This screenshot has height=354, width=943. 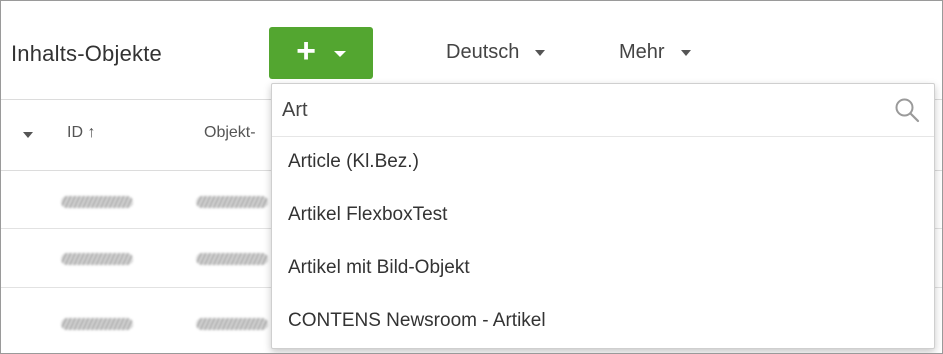 I want to click on add-object-button: +, so click(x=321, y=53).